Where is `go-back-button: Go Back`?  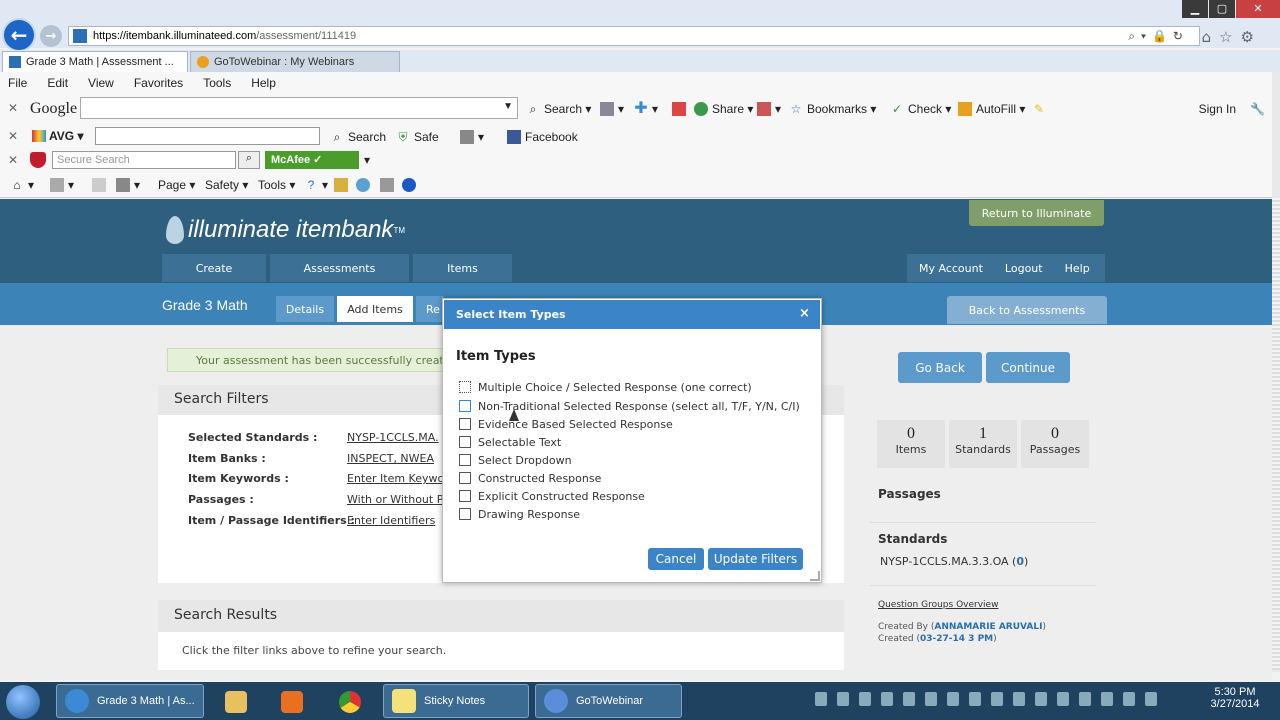 go-back-button: Go Back is located at coordinates (940, 367).